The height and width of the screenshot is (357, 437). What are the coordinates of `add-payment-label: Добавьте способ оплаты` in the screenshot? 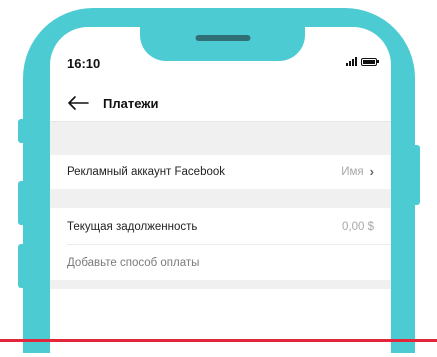 It's located at (133, 263).